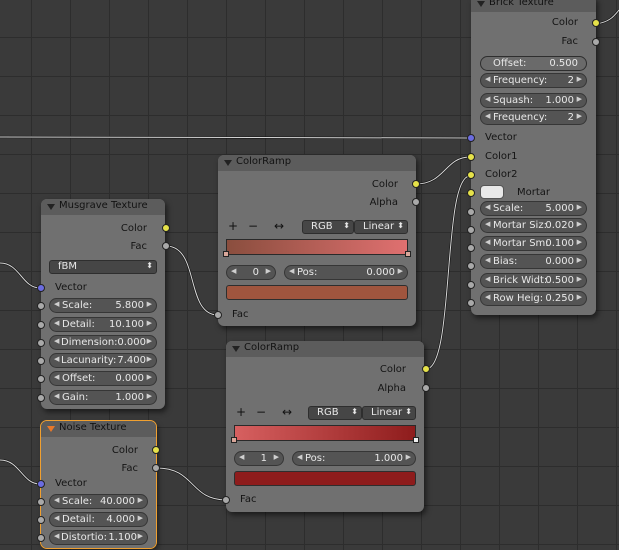  Describe the element at coordinates (226, 500) in the screenshot. I see `input-fac-socket` at that location.